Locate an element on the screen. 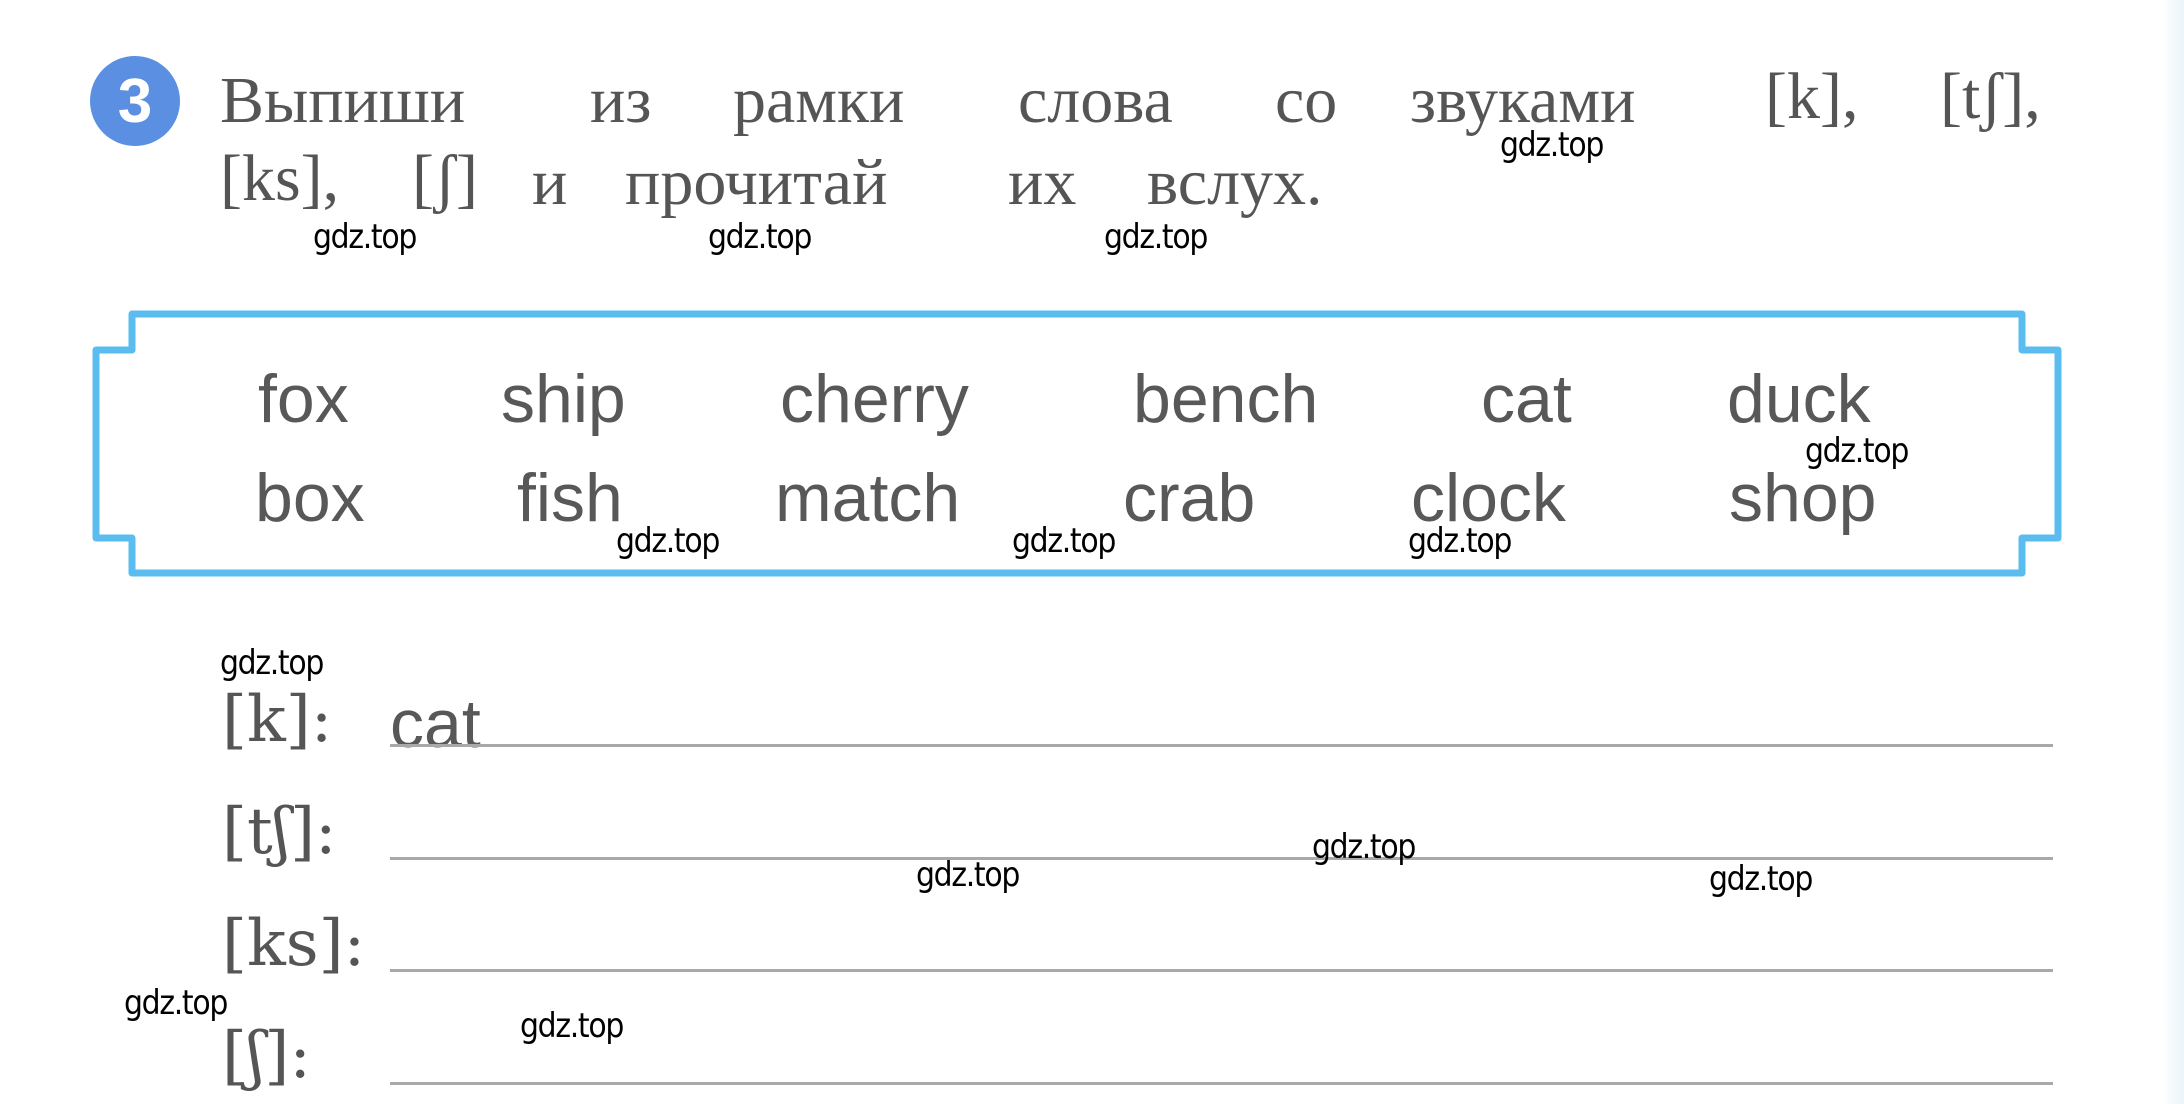  answer-field: cat is located at coordinates (435, 724).